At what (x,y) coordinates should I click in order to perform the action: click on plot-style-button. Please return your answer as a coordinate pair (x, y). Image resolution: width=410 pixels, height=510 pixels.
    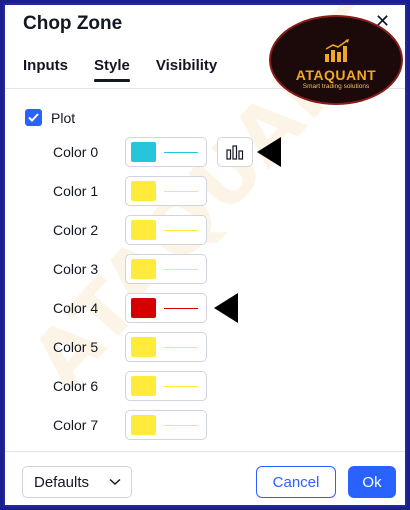
    Looking at the image, I should click on (235, 152).